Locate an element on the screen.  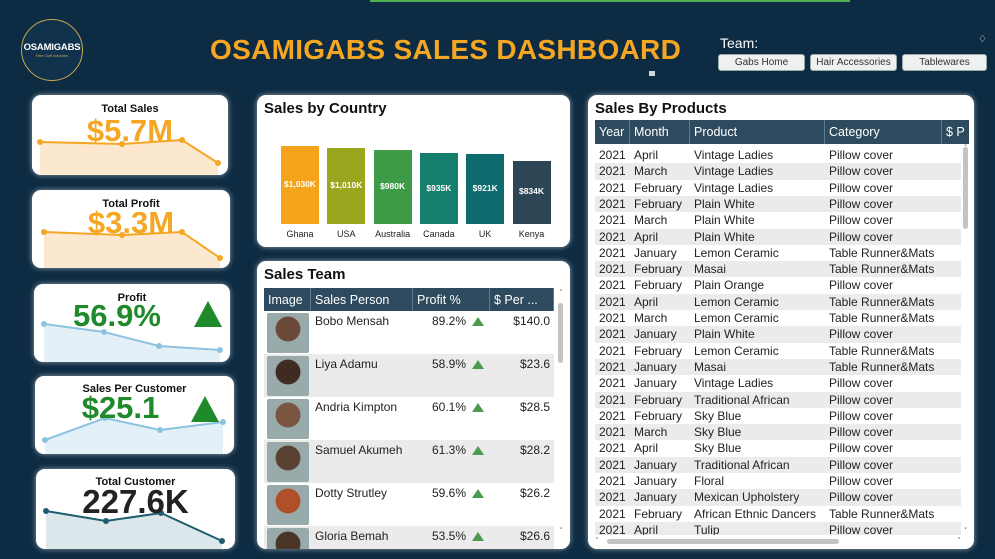
sales-person-name: Bobo Mensah is located at coordinates (352, 321).